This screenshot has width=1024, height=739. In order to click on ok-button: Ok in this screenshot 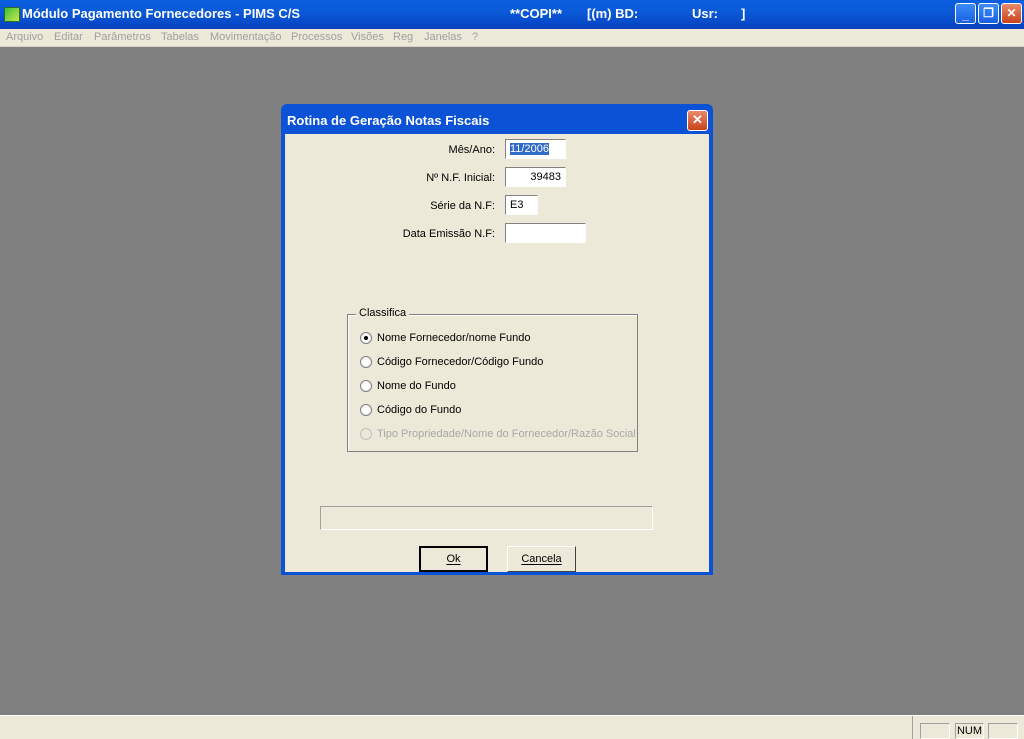, I will do `click(453, 559)`.